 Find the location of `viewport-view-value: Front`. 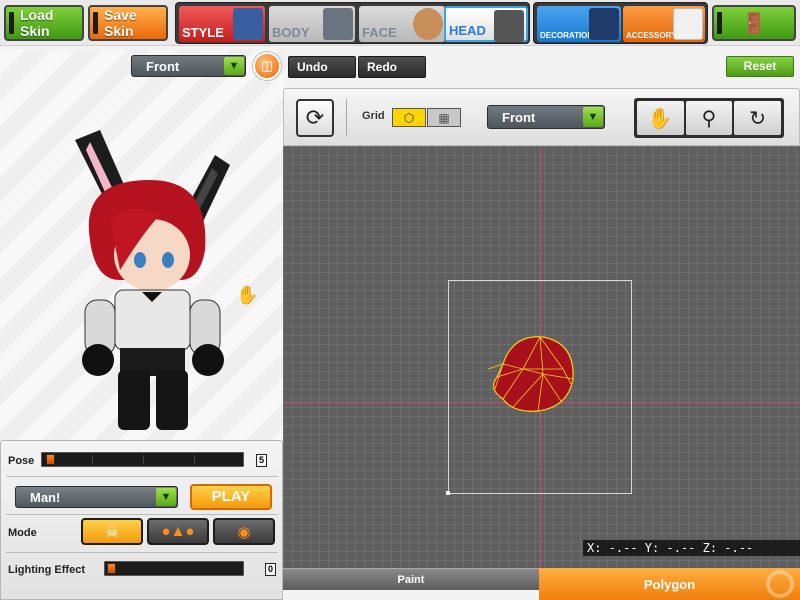

viewport-view-value: Front is located at coordinates (519, 117).